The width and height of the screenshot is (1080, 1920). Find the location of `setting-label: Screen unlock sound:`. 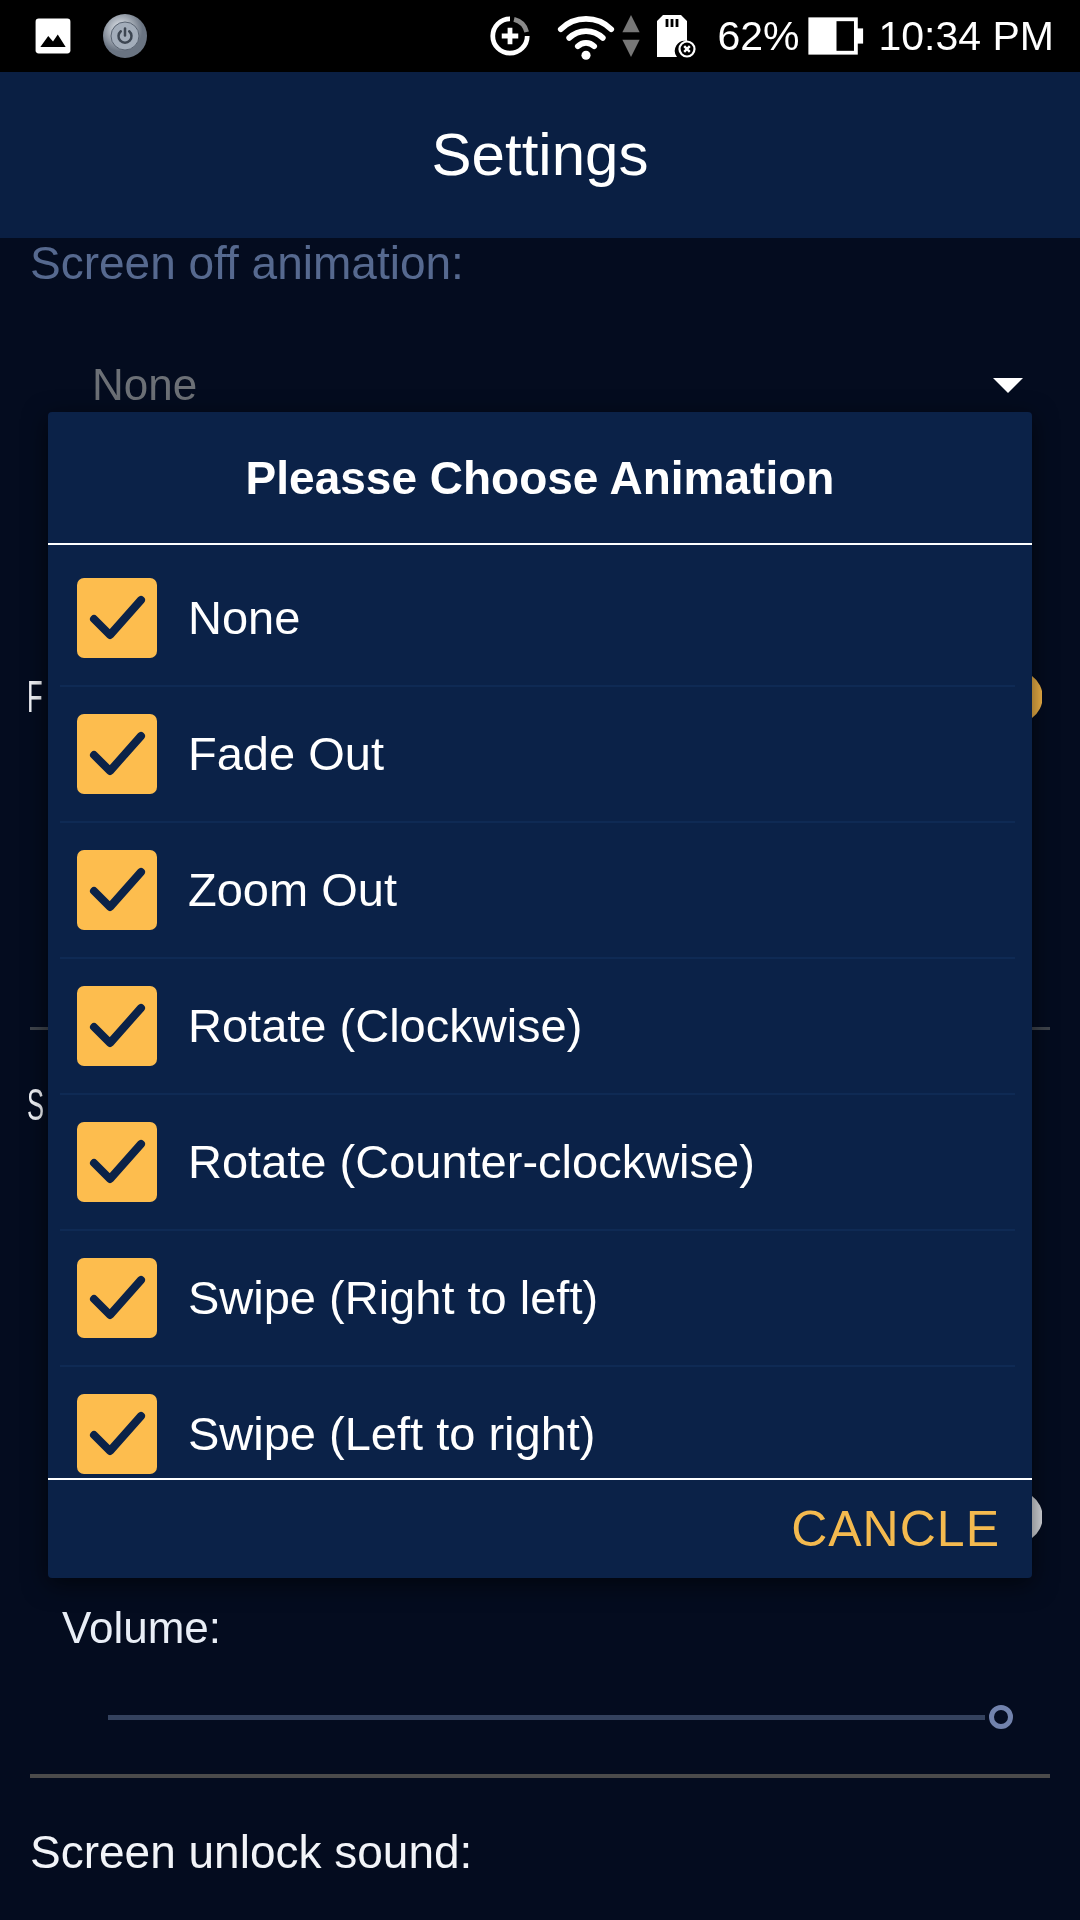

setting-label: Screen unlock sound: is located at coordinates (251, 1852).